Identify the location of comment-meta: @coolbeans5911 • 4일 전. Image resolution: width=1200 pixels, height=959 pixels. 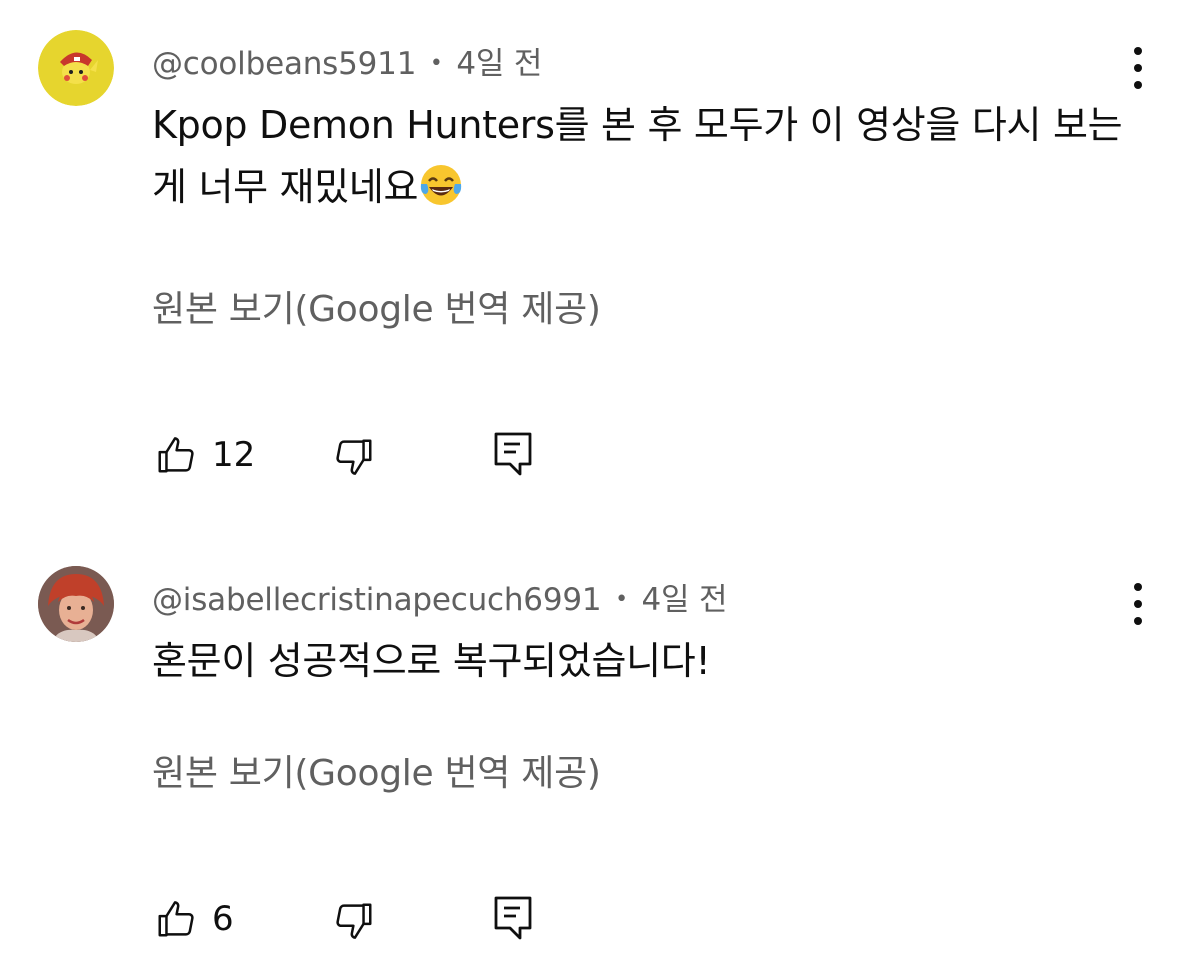
(347, 60).